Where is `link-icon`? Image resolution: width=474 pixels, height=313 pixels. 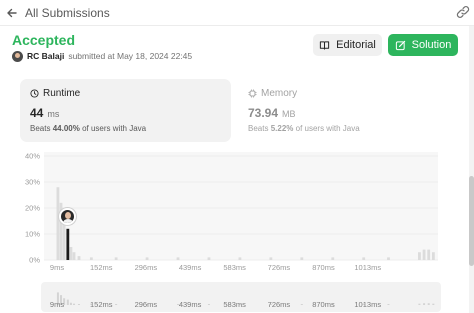 link-icon is located at coordinates (463, 12).